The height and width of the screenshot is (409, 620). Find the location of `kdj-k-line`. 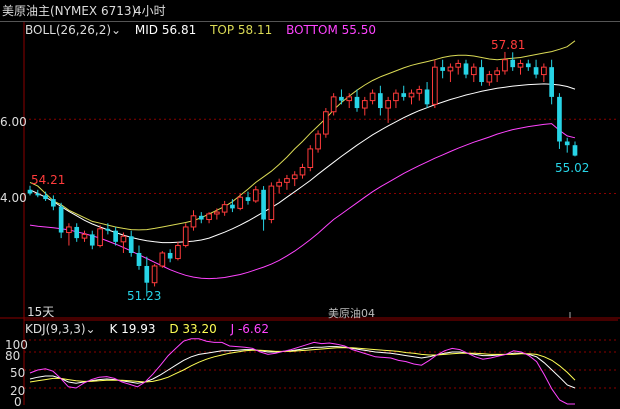

kdj-k-line is located at coordinates (302, 367).